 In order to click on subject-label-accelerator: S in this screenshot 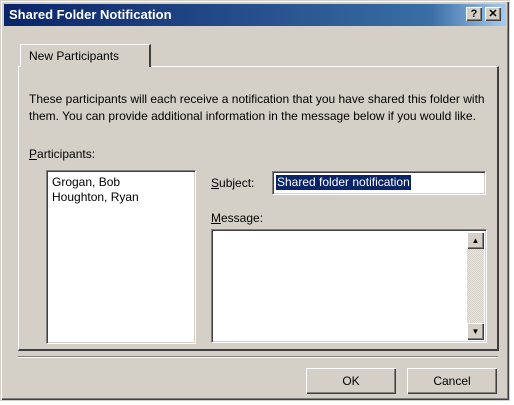, I will do `click(215, 183)`.